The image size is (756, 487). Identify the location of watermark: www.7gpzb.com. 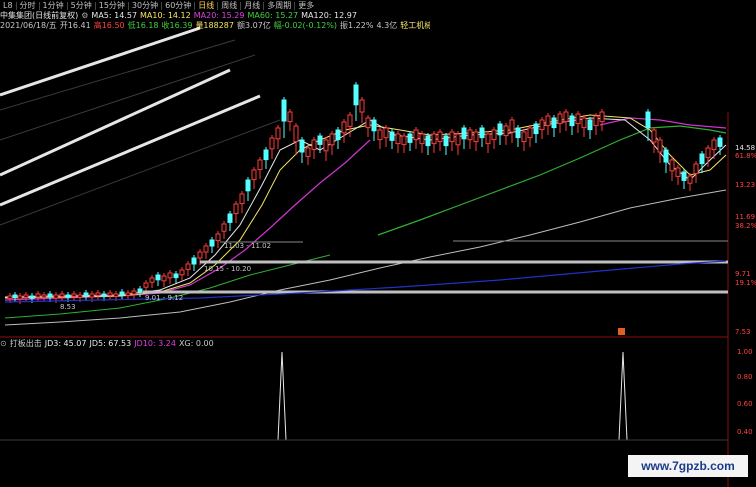
(688, 466).